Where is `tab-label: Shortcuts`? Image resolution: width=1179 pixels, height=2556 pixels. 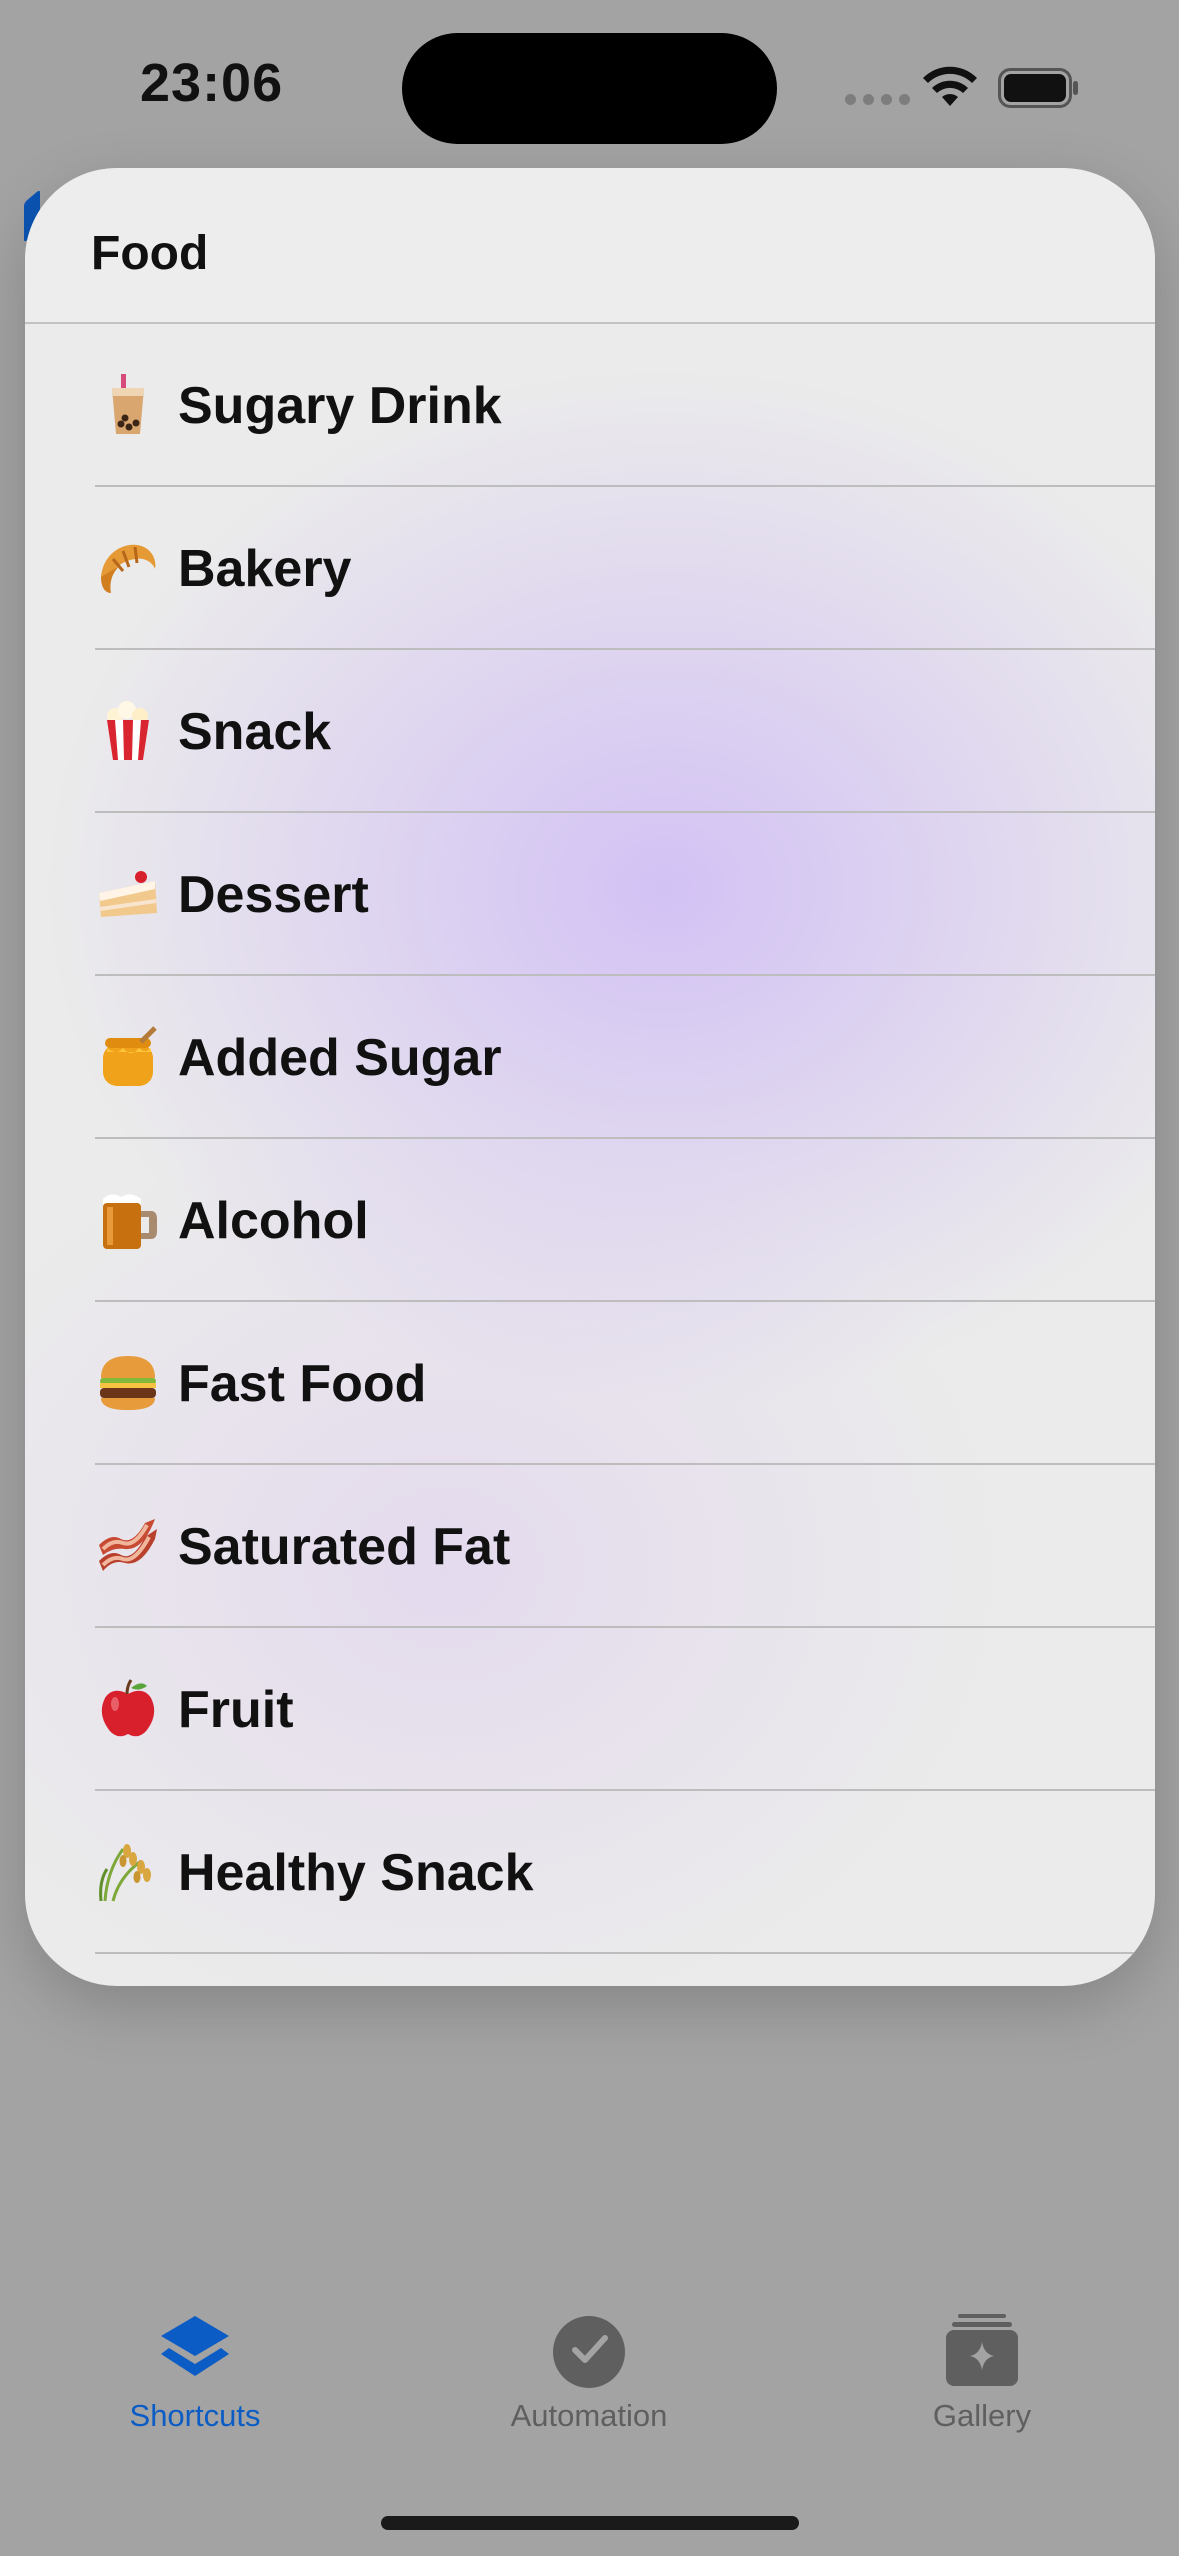
tab-label: Shortcuts is located at coordinates (195, 2415).